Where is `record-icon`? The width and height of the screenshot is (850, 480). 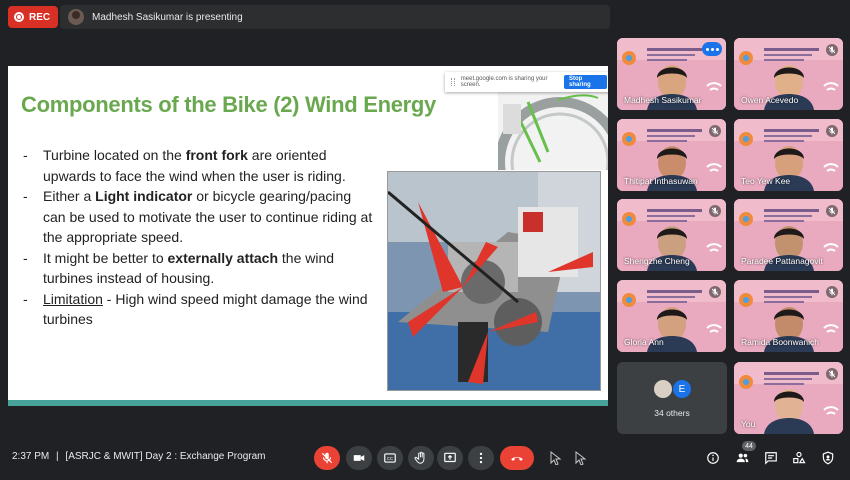
record-icon is located at coordinates (19, 17).